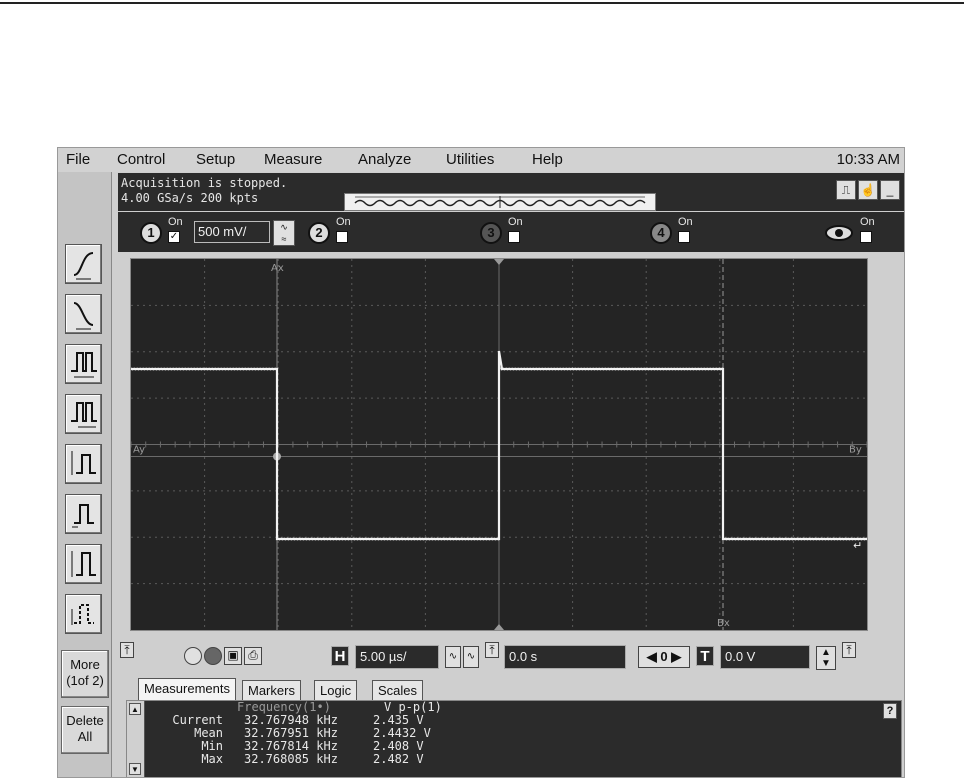 The width and height of the screenshot is (964, 782). I want to click on run-arrow-icon: ⤒, so click(127, 650).